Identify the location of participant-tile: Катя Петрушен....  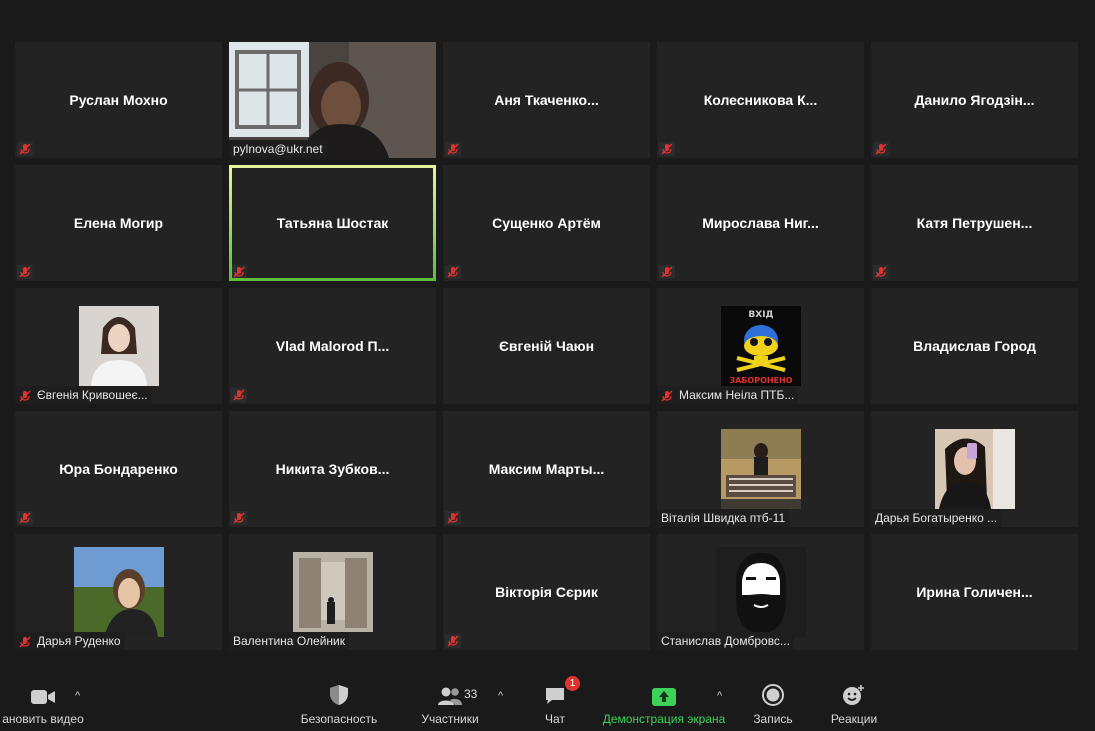
(974, 223).